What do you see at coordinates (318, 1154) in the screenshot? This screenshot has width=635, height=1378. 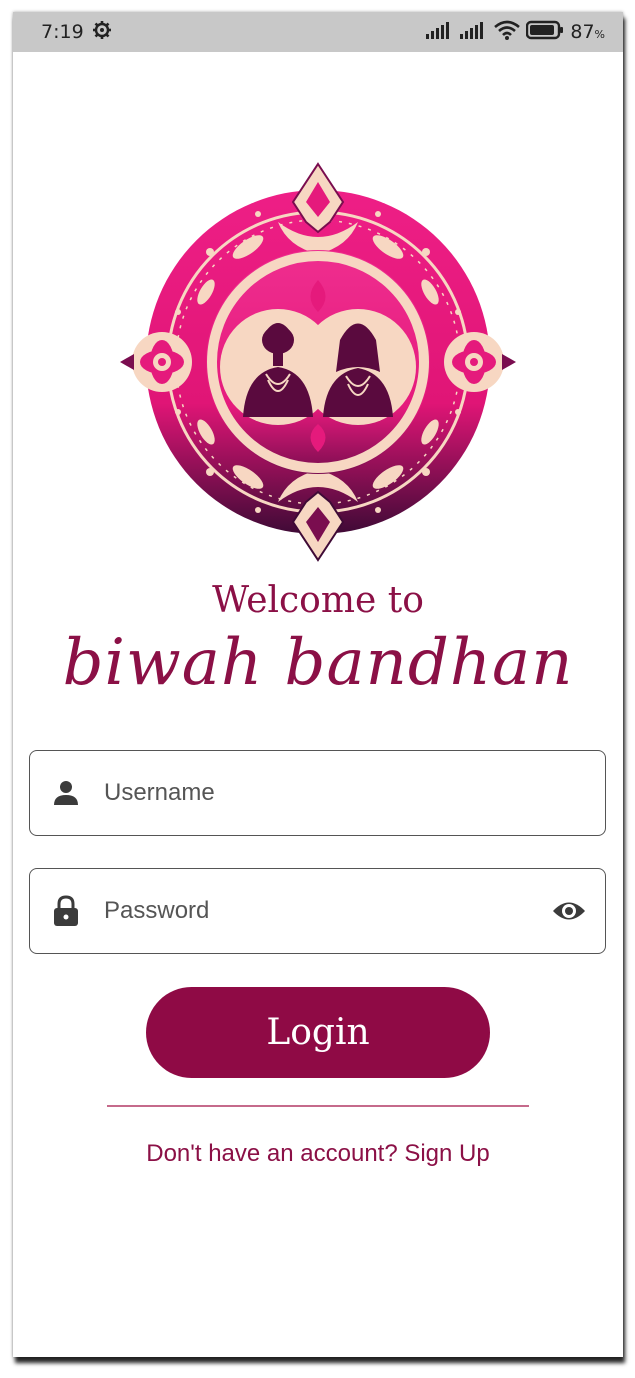 I see `signup-link: Don't have an account? Sign Up` at bounding box center [318, 1154].